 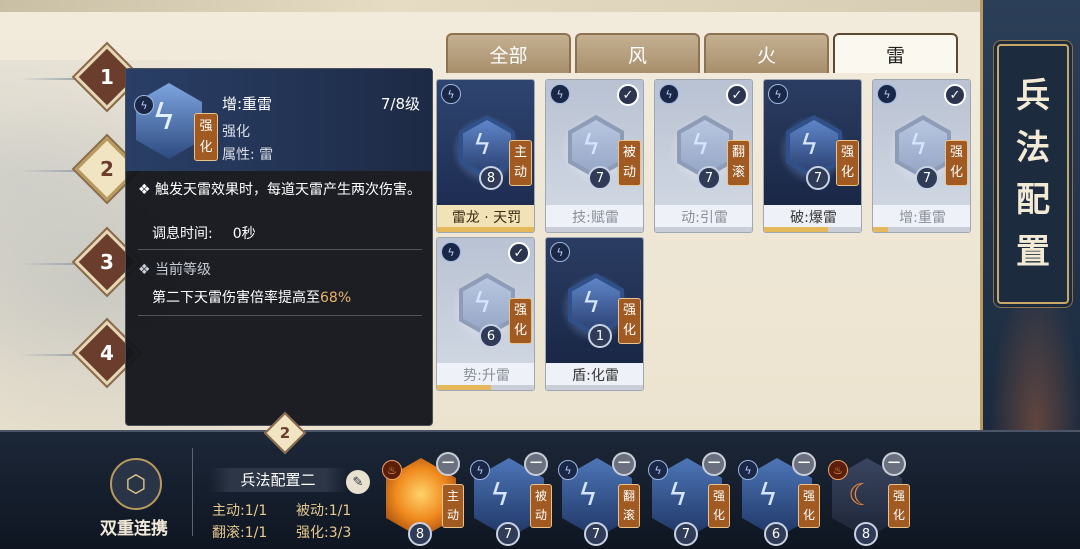 I want to click on skill-card: ϟ ϟ ✓ 7 强化 增:重雷, so click(x=921, y=156).